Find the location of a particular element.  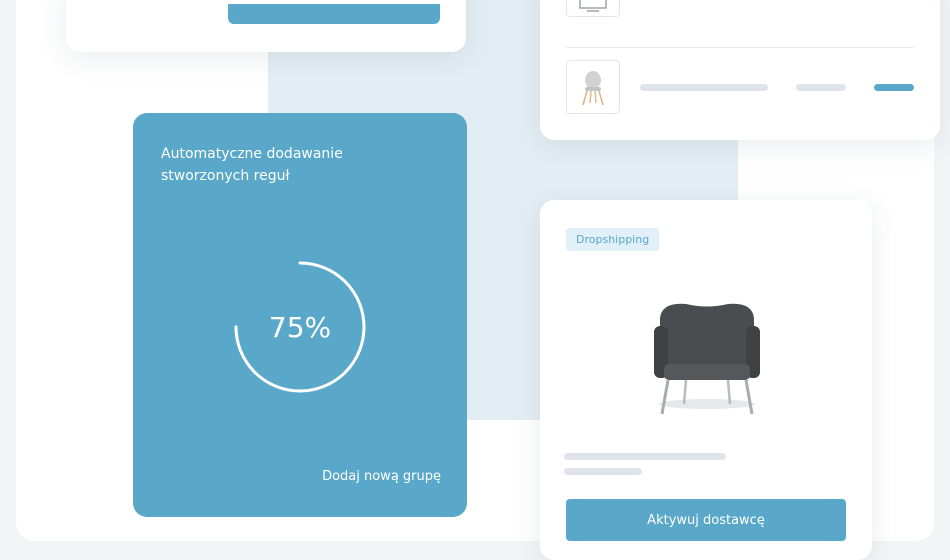

progress-value: 75% is located at coordinates (300, 327).